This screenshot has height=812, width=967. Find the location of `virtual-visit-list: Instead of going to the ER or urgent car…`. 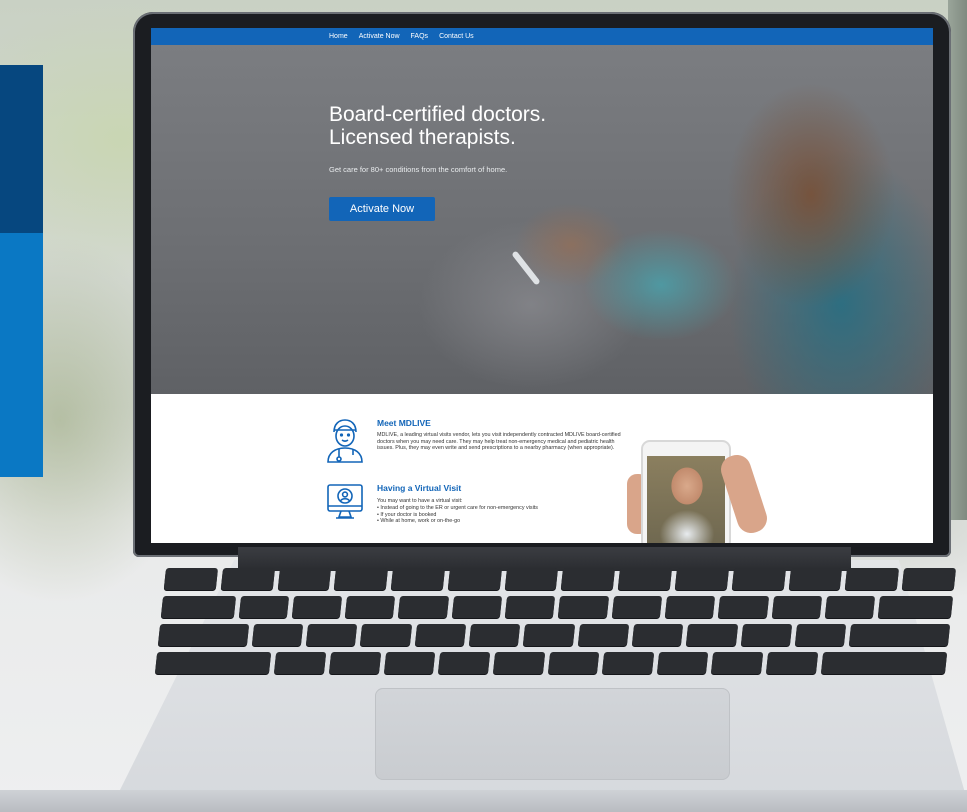

virtual-visit-list: Instead of going to the ER or urgent car… is located at coordinates (457, 515).